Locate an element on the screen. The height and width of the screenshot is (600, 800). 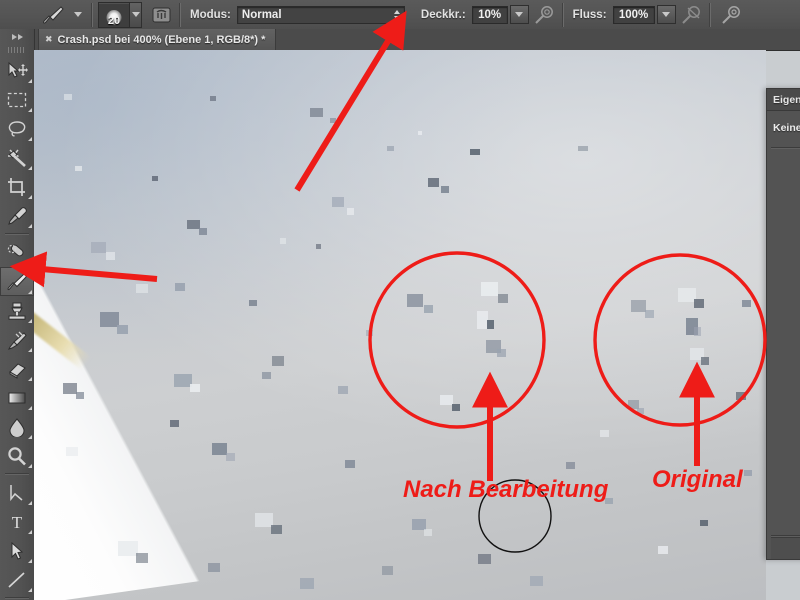
pen-icon is located at coordinates (16, 492).